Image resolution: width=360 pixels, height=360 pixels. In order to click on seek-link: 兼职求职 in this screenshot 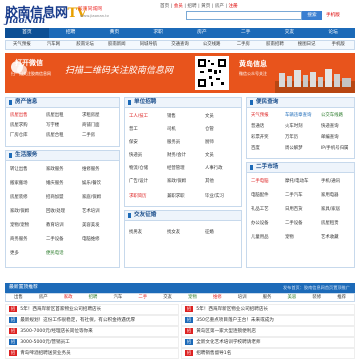, I will do `click(176, 196)`.